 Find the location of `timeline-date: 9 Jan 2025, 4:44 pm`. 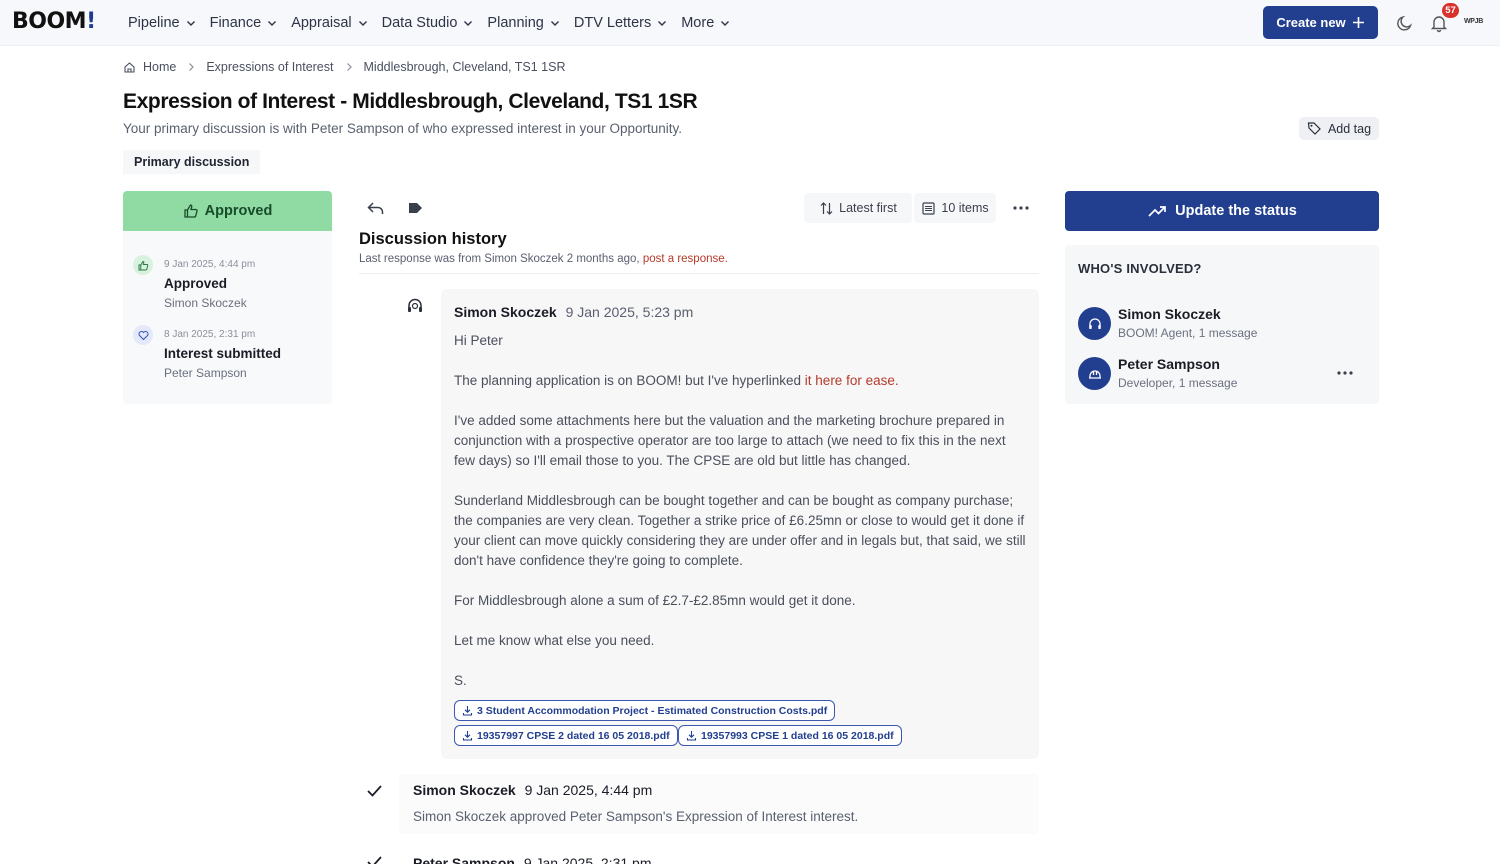

timeline-date: 9 Jan 2025, 4:44 pm is located at coordinates (210, 264).